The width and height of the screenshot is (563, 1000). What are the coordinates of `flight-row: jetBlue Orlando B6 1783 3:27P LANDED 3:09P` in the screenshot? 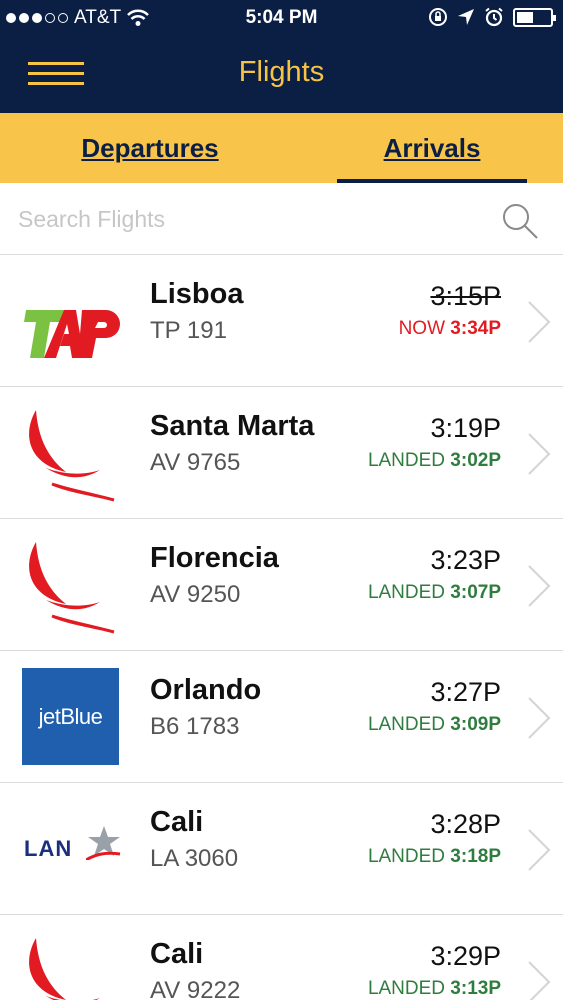 It's located at (281, 717).